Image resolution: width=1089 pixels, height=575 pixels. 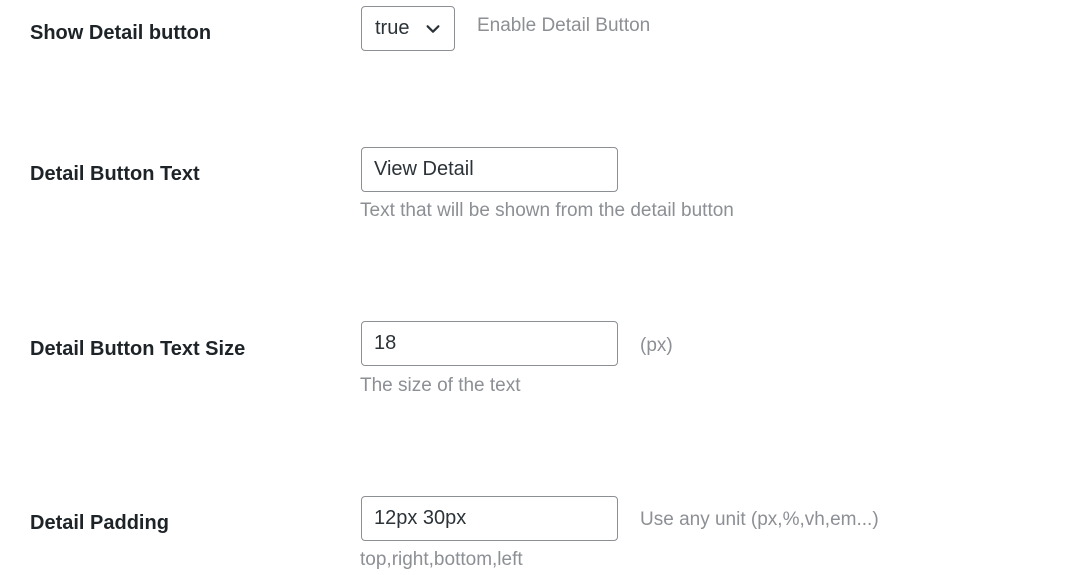 I want to click on setting-label-padding: Detail Padding, so click(x=99, y=523).